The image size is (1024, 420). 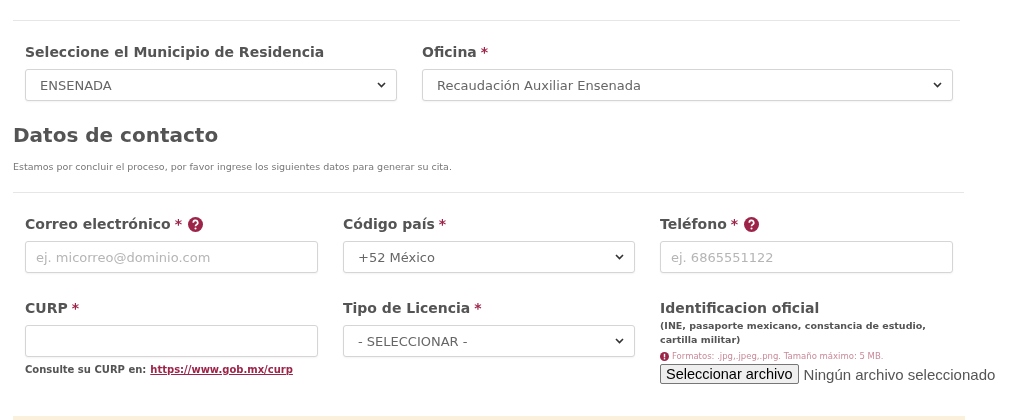 I want to click on field-label: Teléfono, so click(x=693, y=224).